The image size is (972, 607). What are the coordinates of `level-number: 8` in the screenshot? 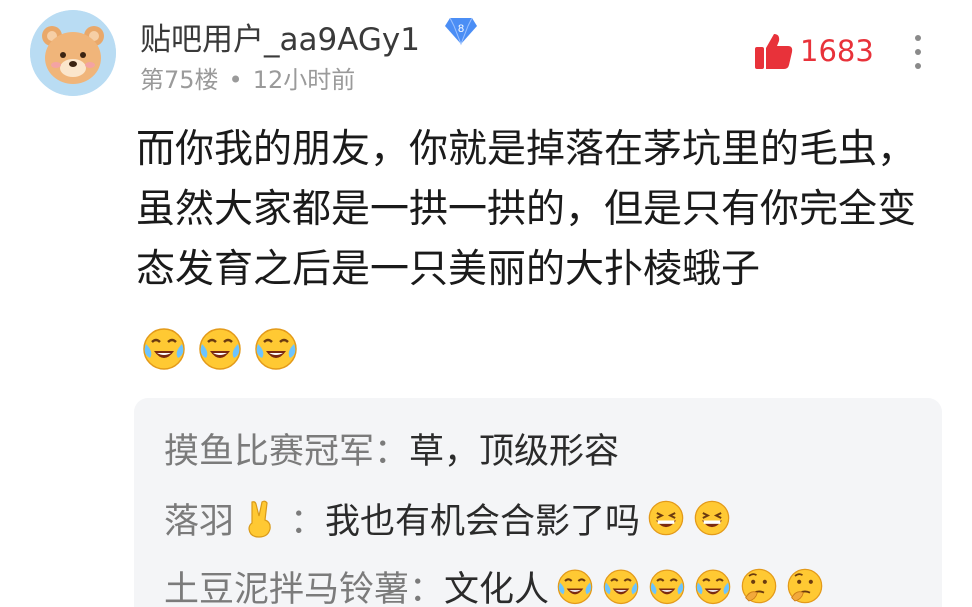 It's located at (461, 29).